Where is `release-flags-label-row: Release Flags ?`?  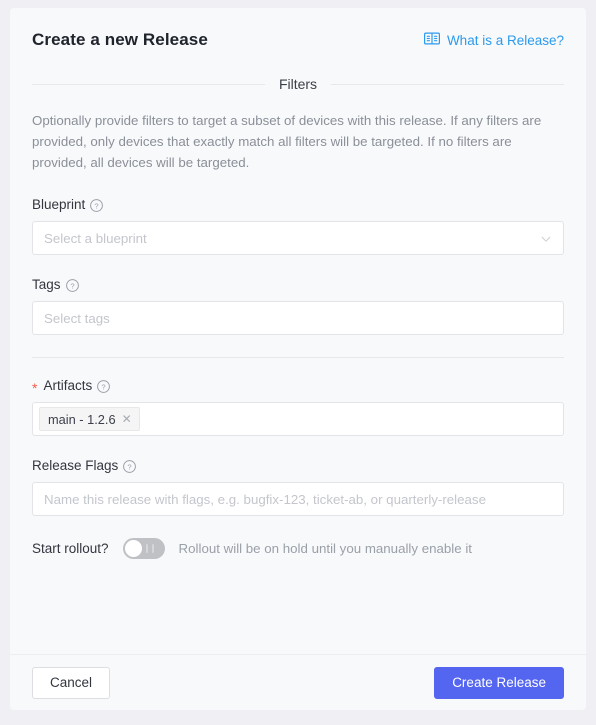
release-flags-label-row: Release Flags ? is located at coordinates (298, 465).